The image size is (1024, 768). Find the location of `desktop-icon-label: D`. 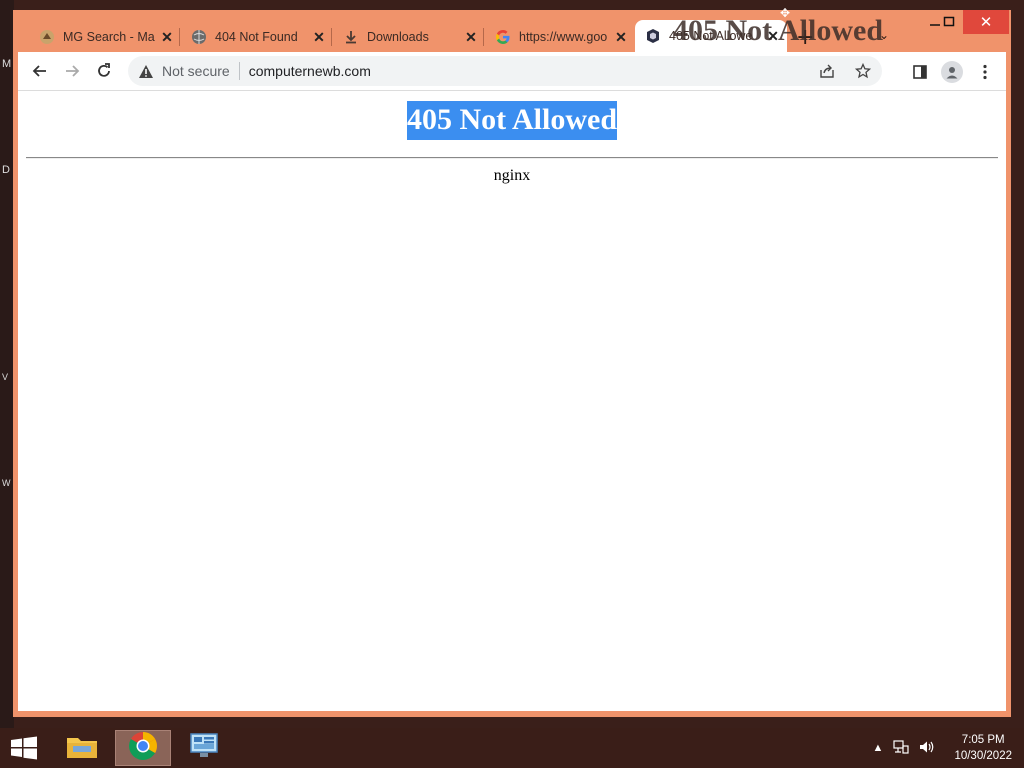

desktop-icon-label: D is located at coordinates (6, 170).